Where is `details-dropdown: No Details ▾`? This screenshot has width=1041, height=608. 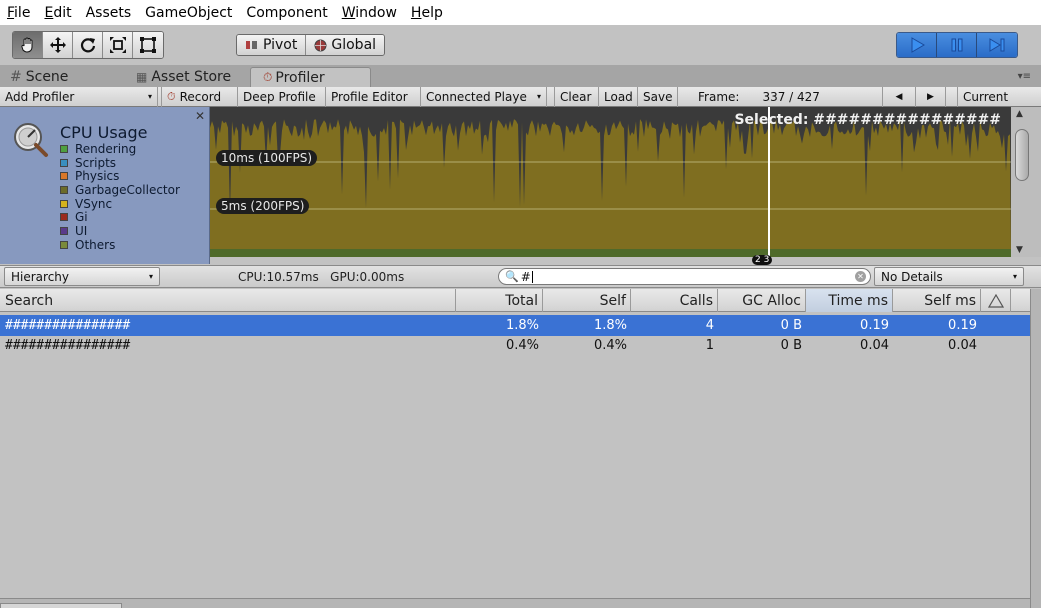 details-dropdown: No Details ▾ is located at coordinates (949, 276).